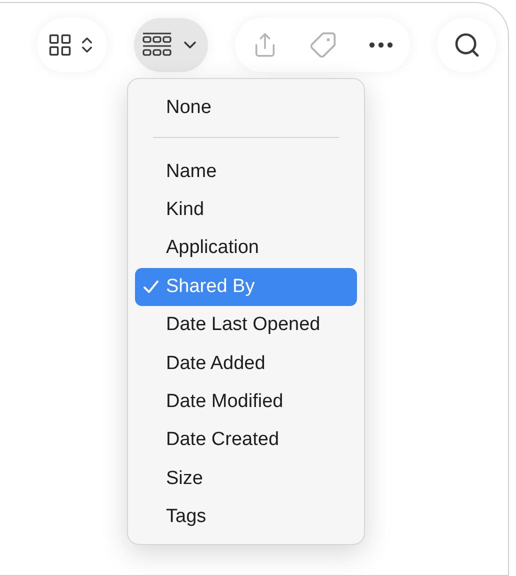 The width and height of the screenshot is (516, 576). I want to click on menu-item: Date Created, so click(246, 440).